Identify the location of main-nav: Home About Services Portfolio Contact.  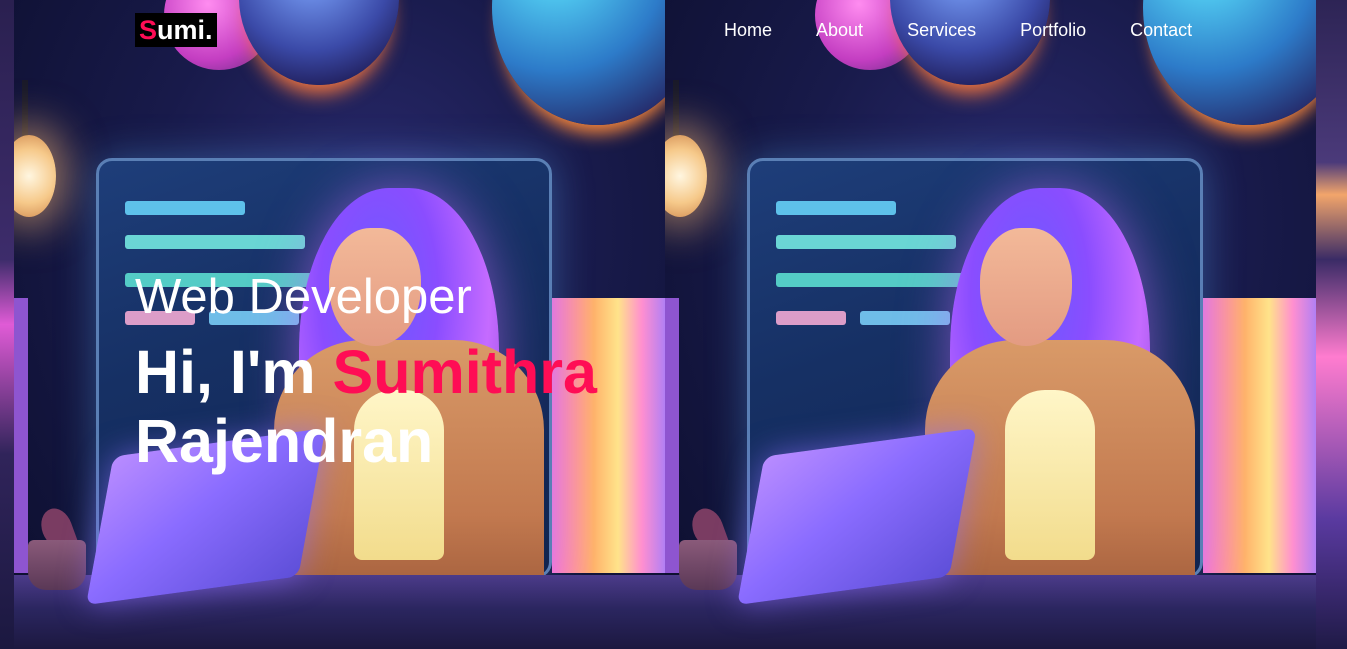
(958, 30).